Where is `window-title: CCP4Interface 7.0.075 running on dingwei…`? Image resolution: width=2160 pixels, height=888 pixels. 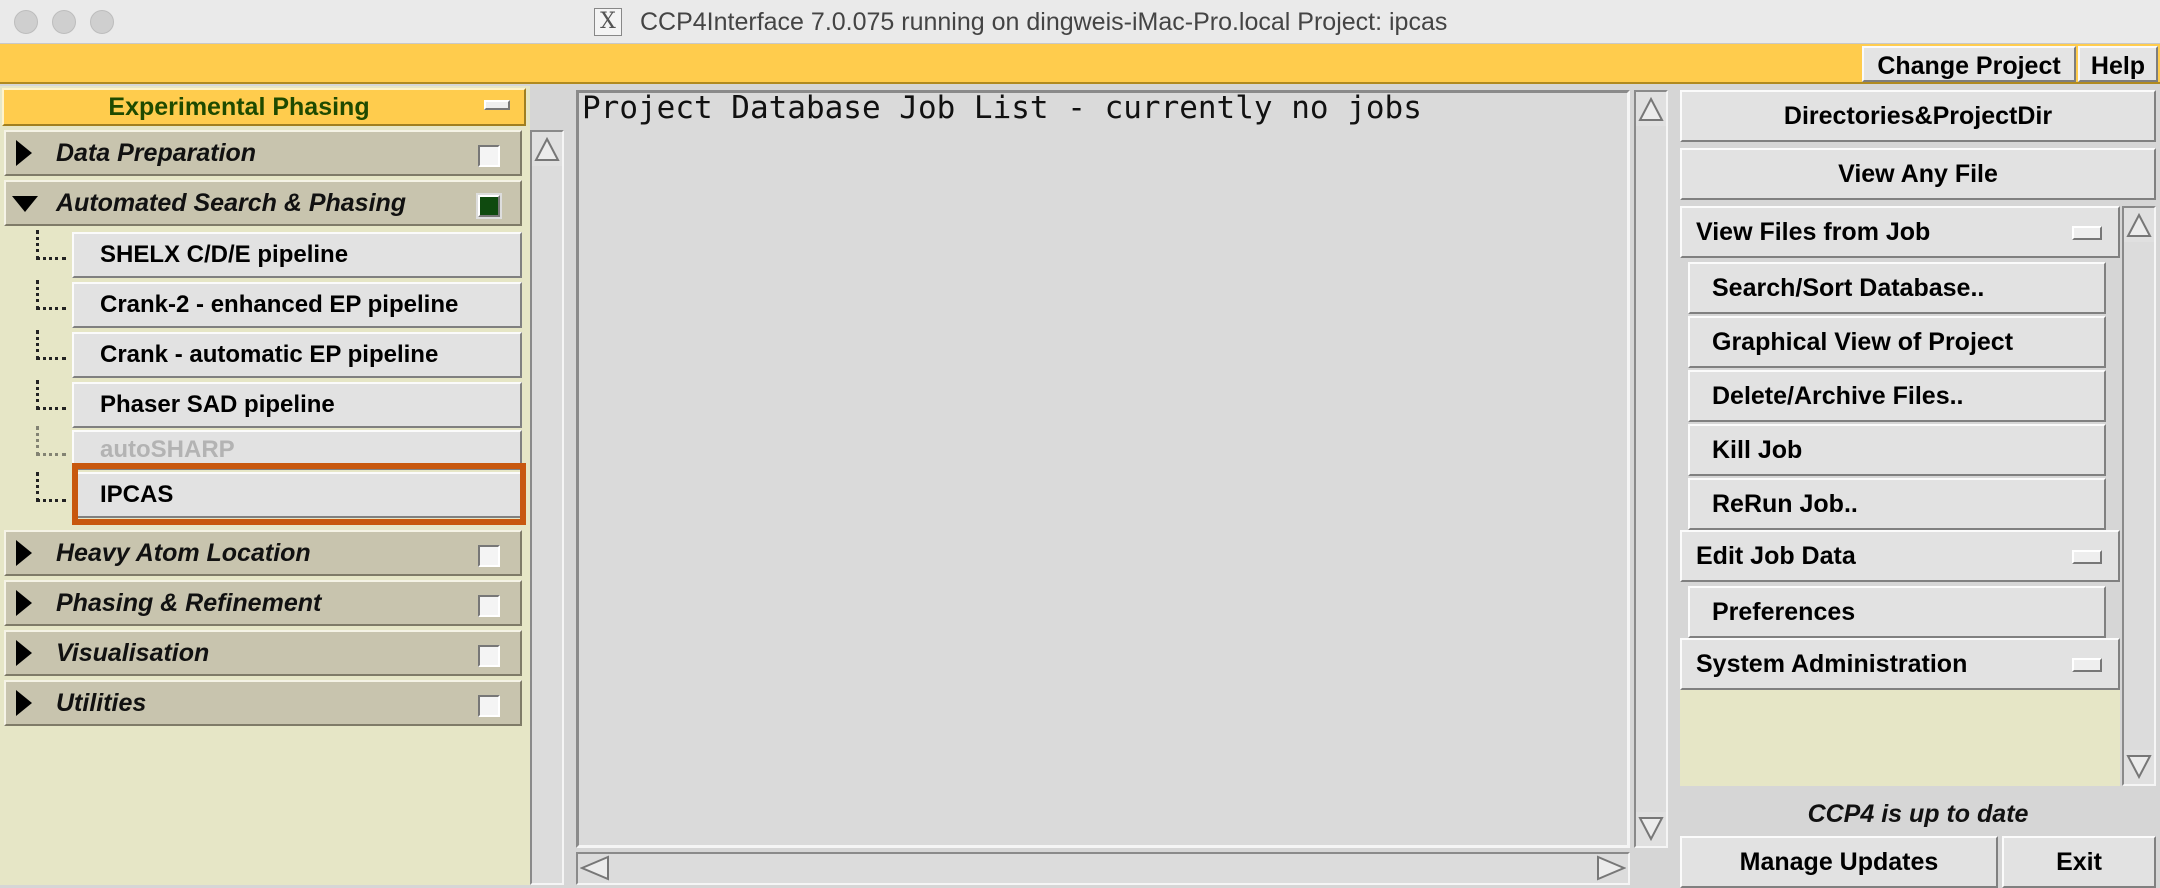
window-title: CCP4Interface 7.0.075 running on dingwei… is located at coordinates (1044, 22).